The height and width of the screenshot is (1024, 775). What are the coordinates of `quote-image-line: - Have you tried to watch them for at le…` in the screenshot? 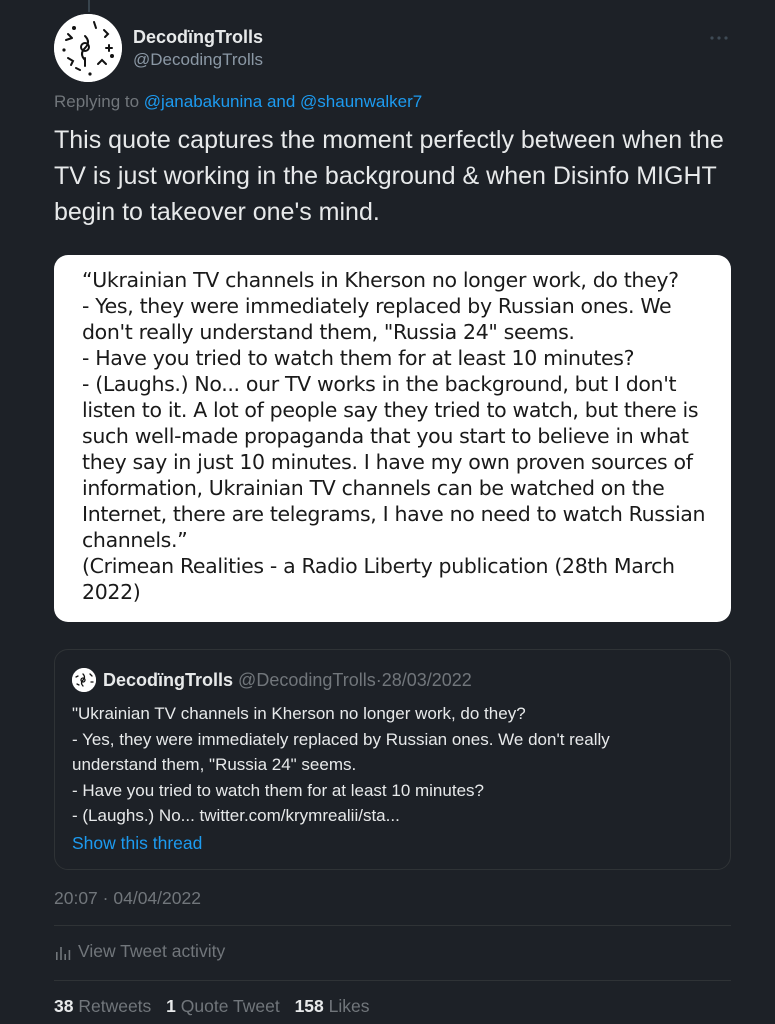 It's located at (358, 358).